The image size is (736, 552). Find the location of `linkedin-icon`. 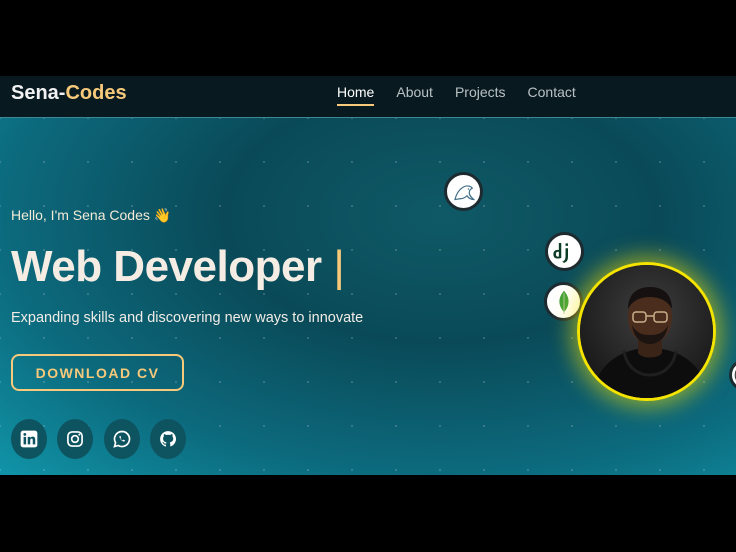

linkedin-icon is located at coordinates (29, 439).